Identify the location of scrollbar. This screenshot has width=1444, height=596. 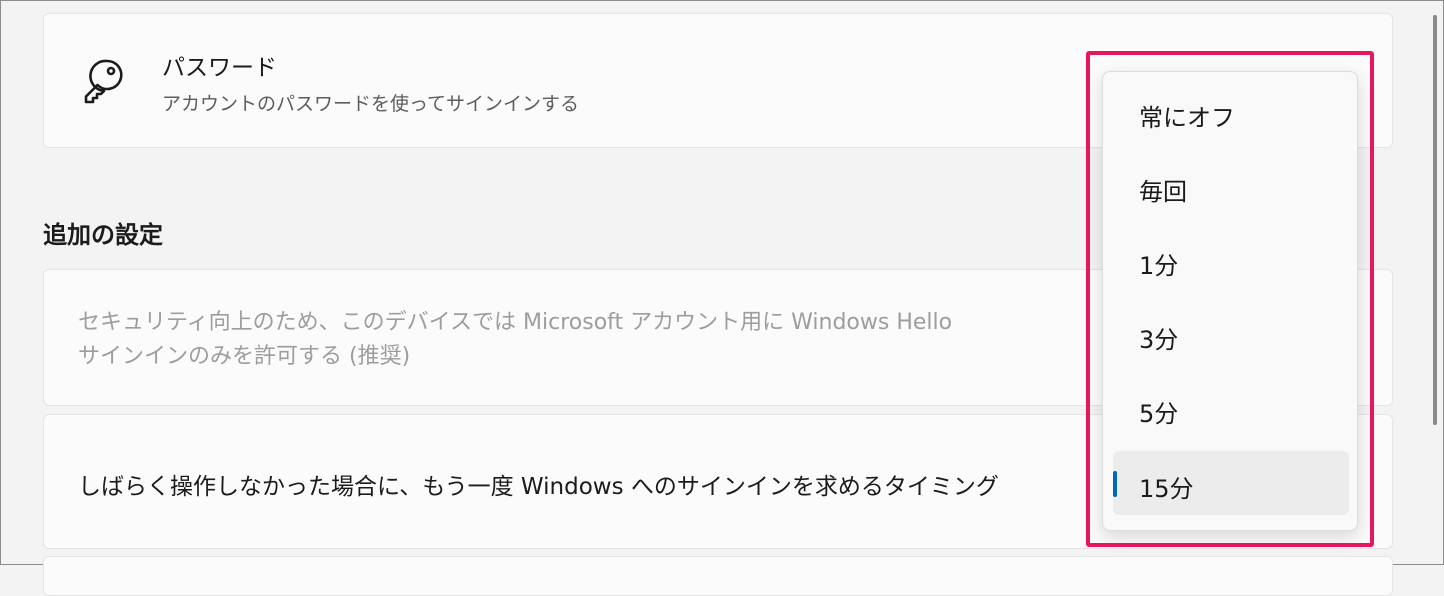
(1435, 220).